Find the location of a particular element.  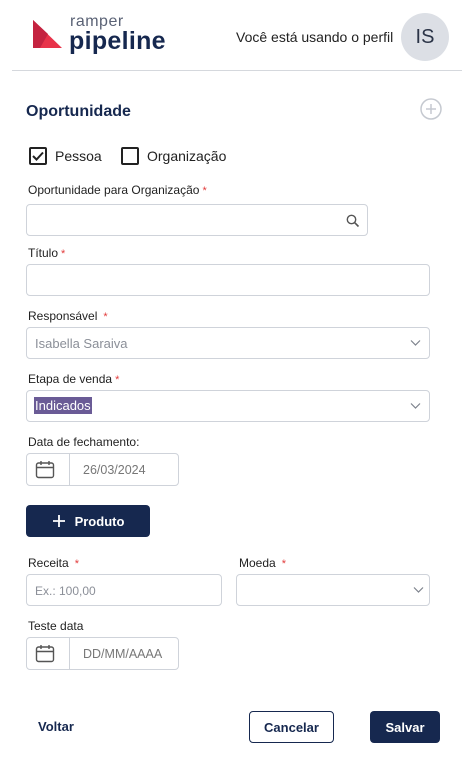

cancel-button: Cancelar is located at coordinates (291, 727).